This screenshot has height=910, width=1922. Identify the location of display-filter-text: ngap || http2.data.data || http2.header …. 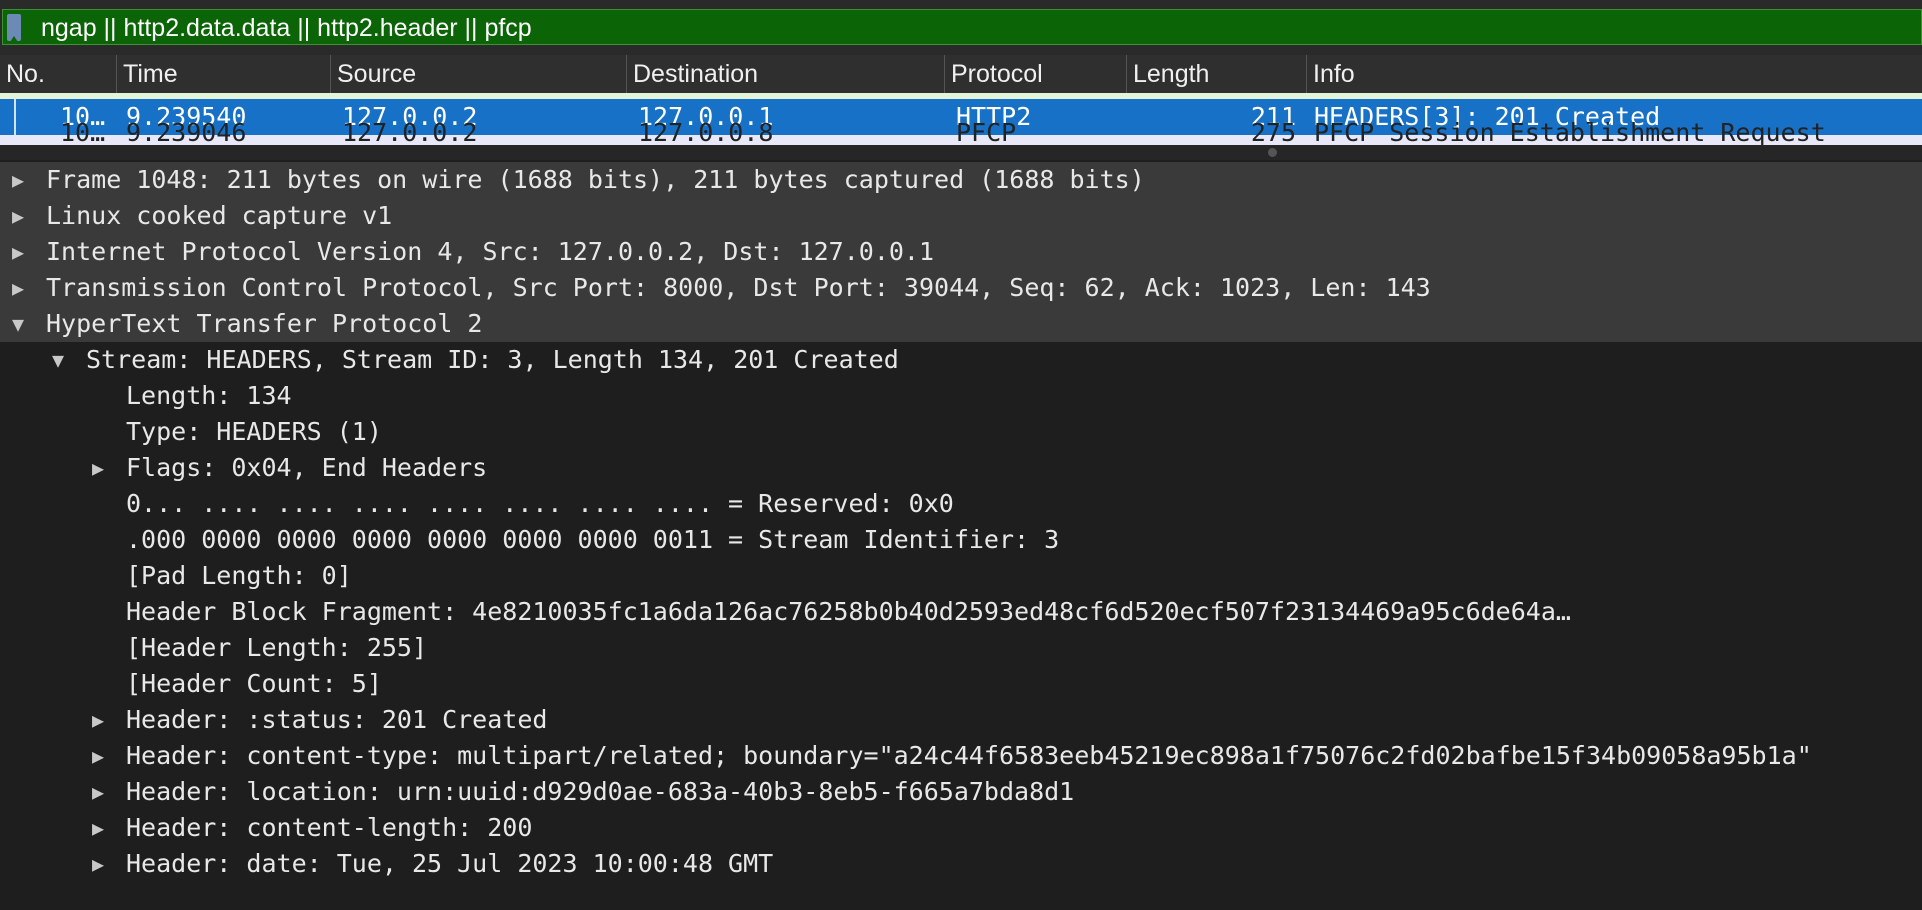
(286, 28).